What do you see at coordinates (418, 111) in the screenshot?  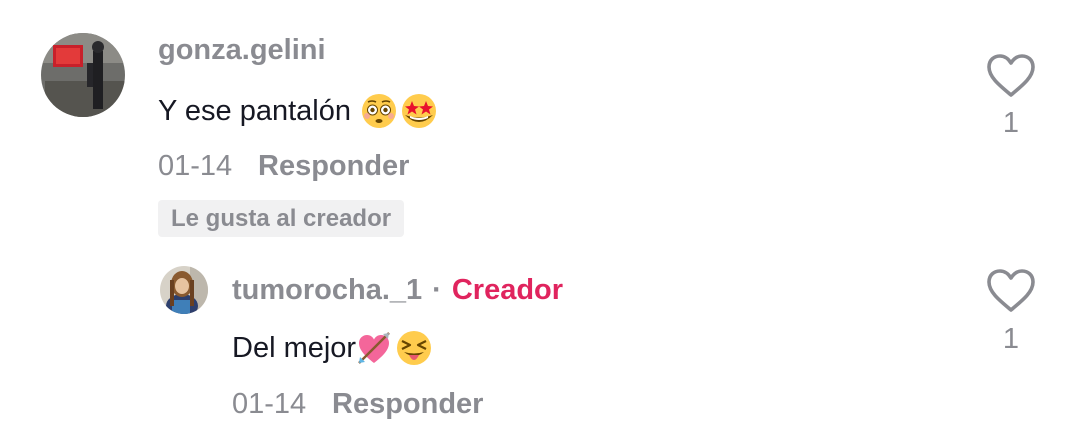 I see `star-struck-emoji` at bounding box center [418, 111].